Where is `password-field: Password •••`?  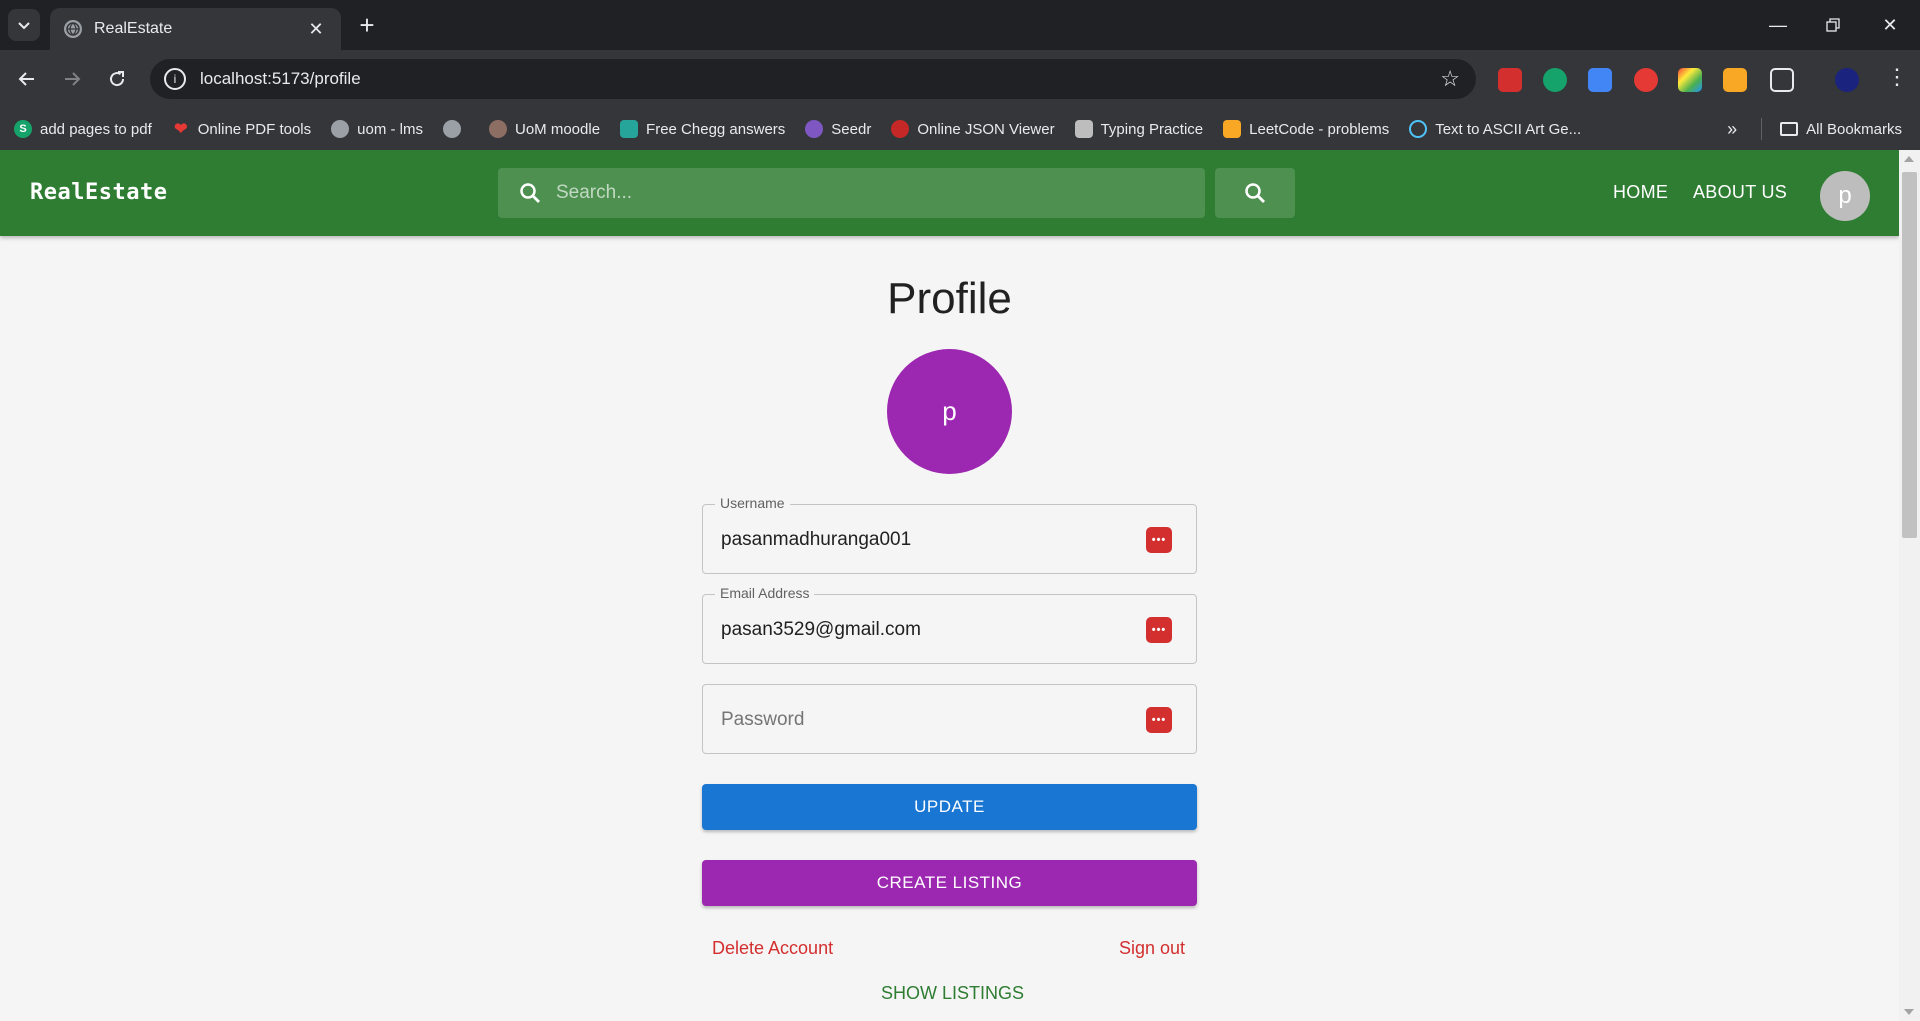
password-field: Password ••• is located at coordinates (949, 719).